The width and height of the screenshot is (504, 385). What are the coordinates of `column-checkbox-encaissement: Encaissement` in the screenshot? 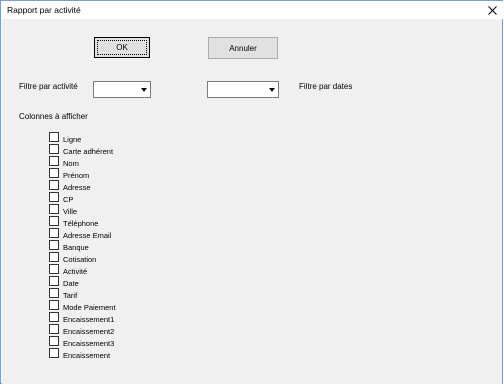 It's located at (84, 354).